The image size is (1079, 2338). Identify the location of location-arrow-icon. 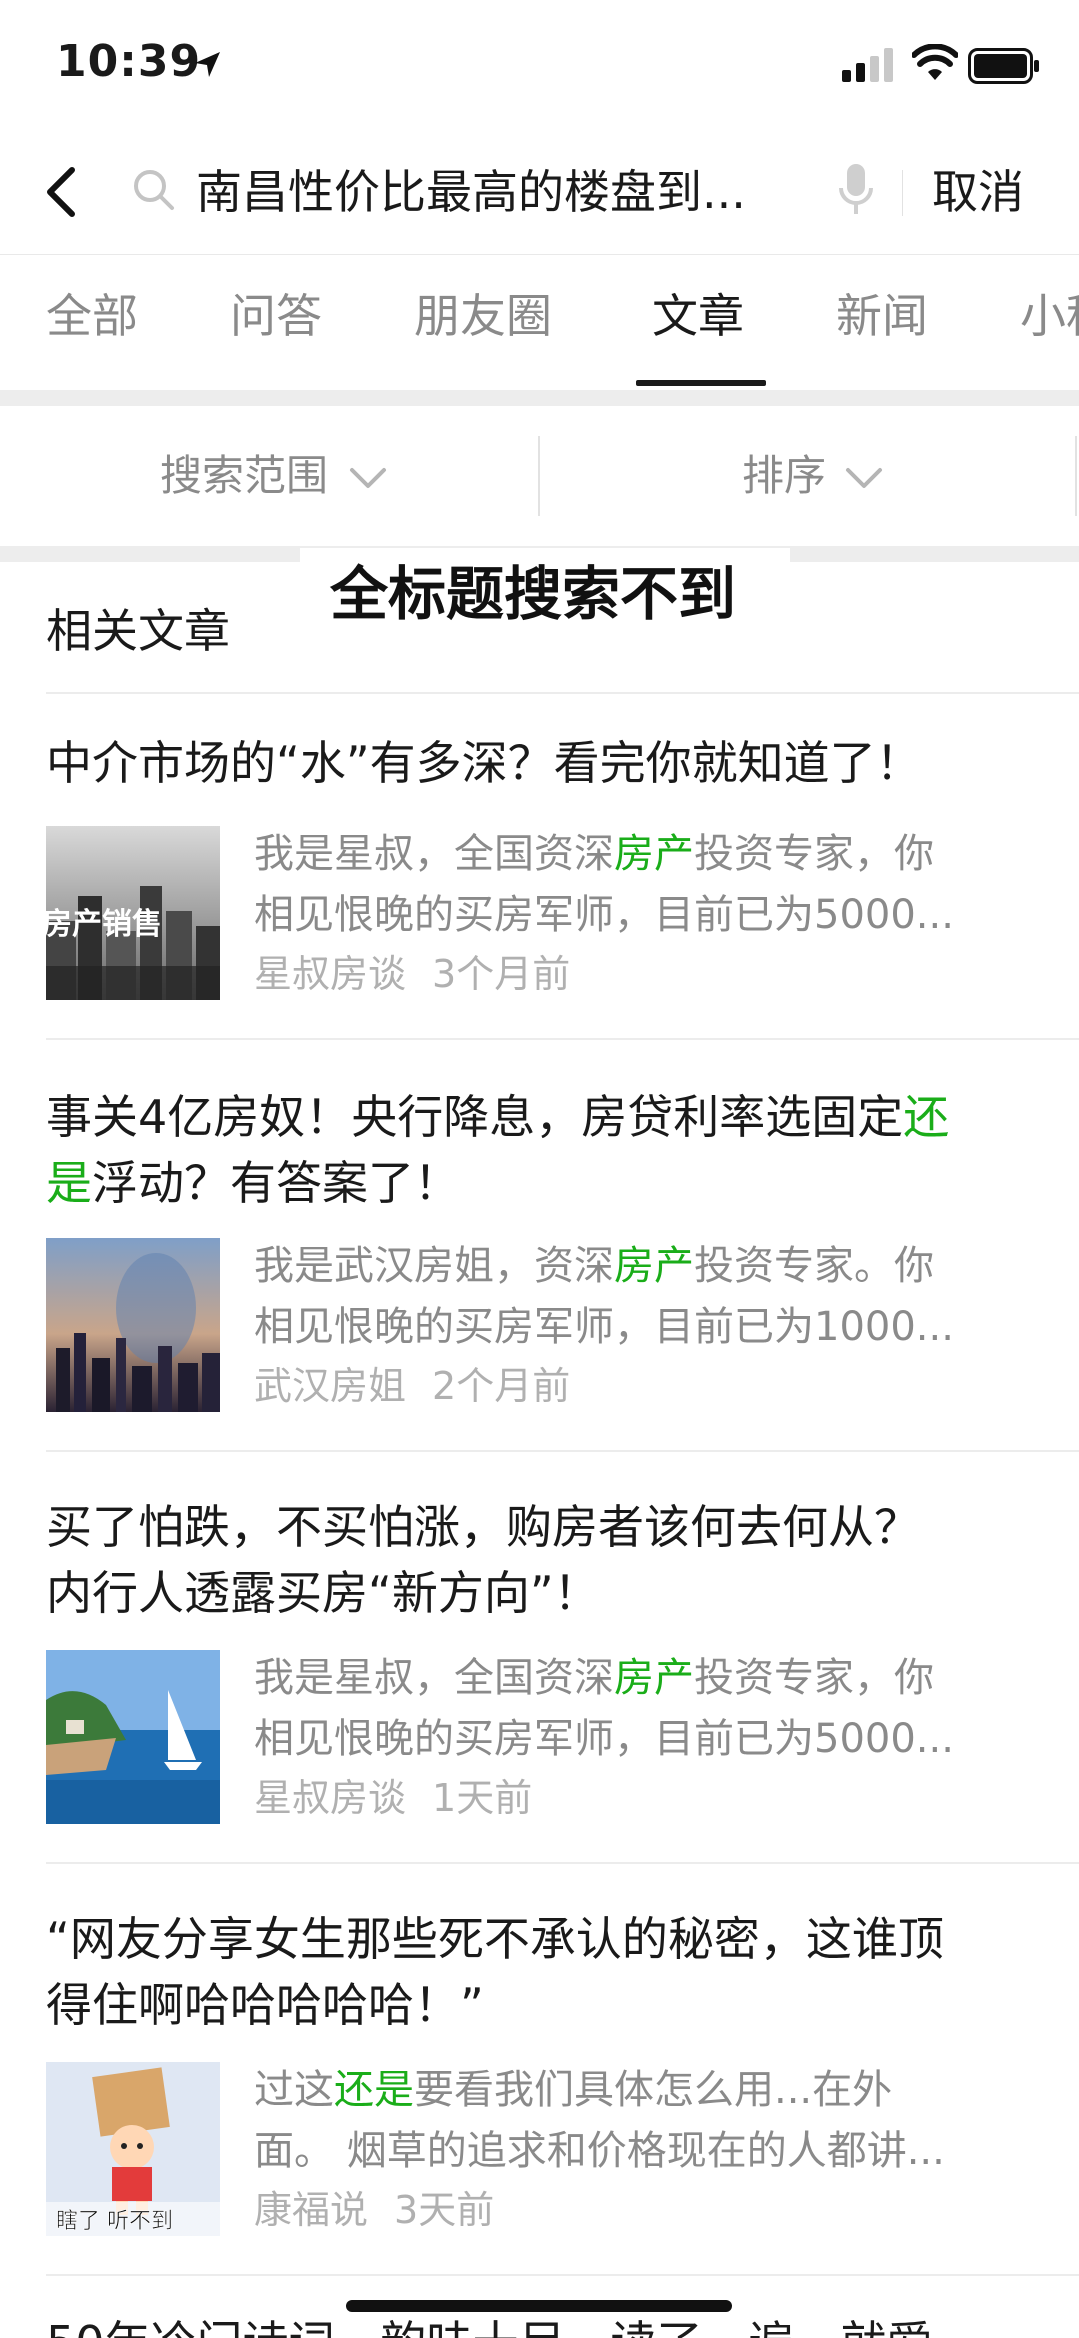
(207, 64).